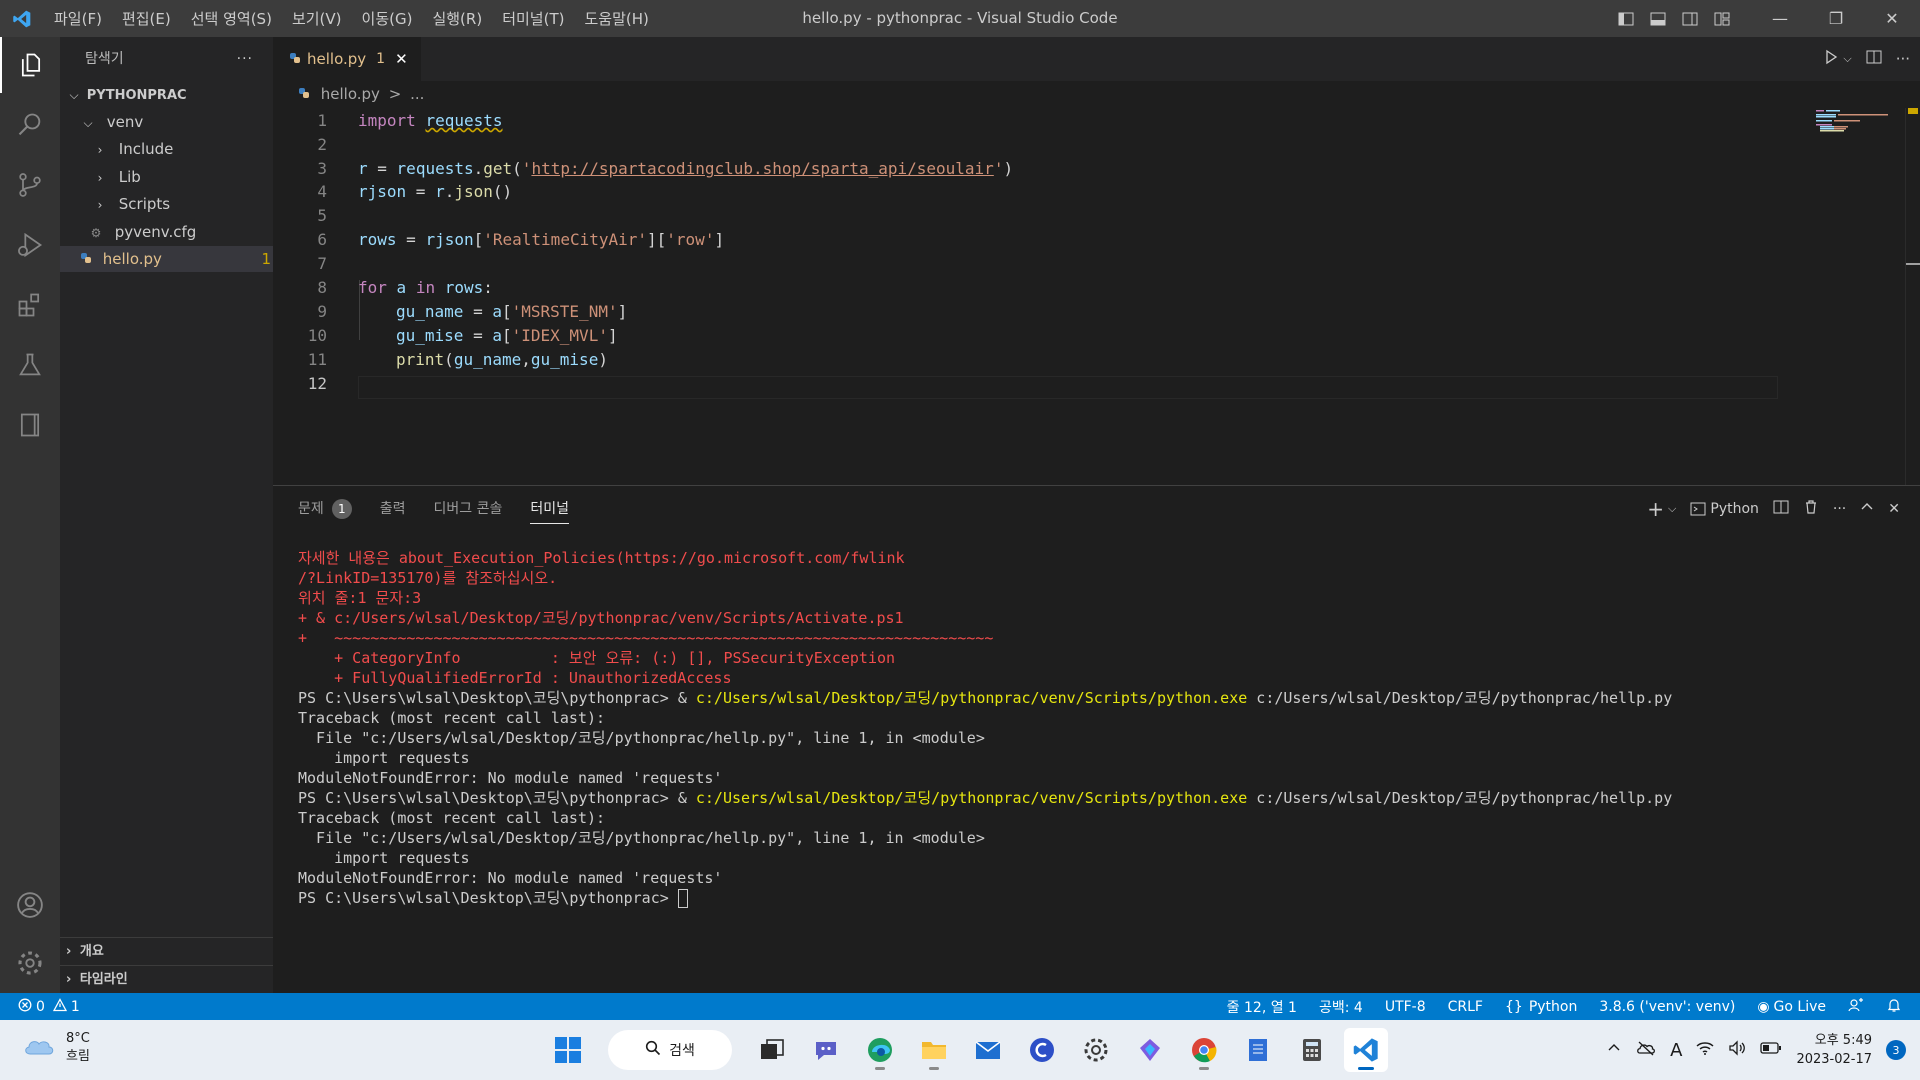  Describe the element at coordinates (1836, 18) in the screenshot. I see `restore-icon: ❐` at that location.